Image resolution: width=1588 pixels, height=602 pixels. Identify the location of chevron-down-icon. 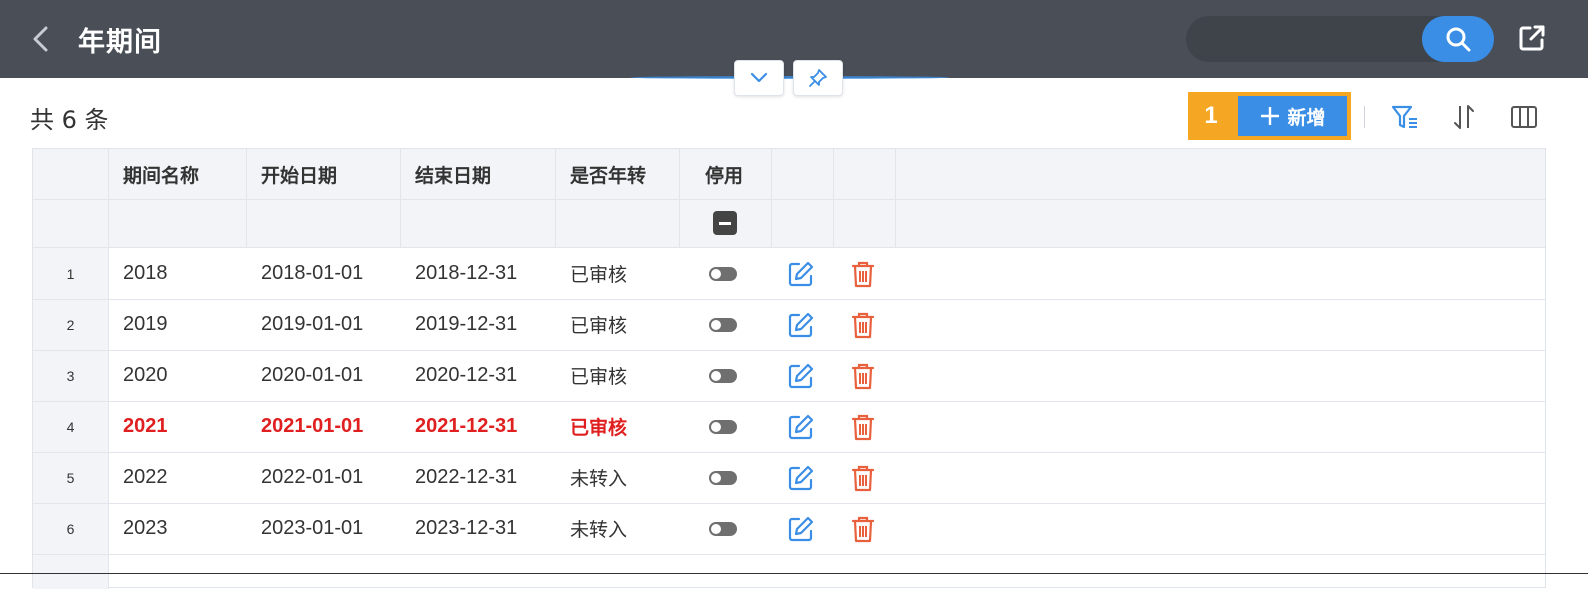
(759, 77).